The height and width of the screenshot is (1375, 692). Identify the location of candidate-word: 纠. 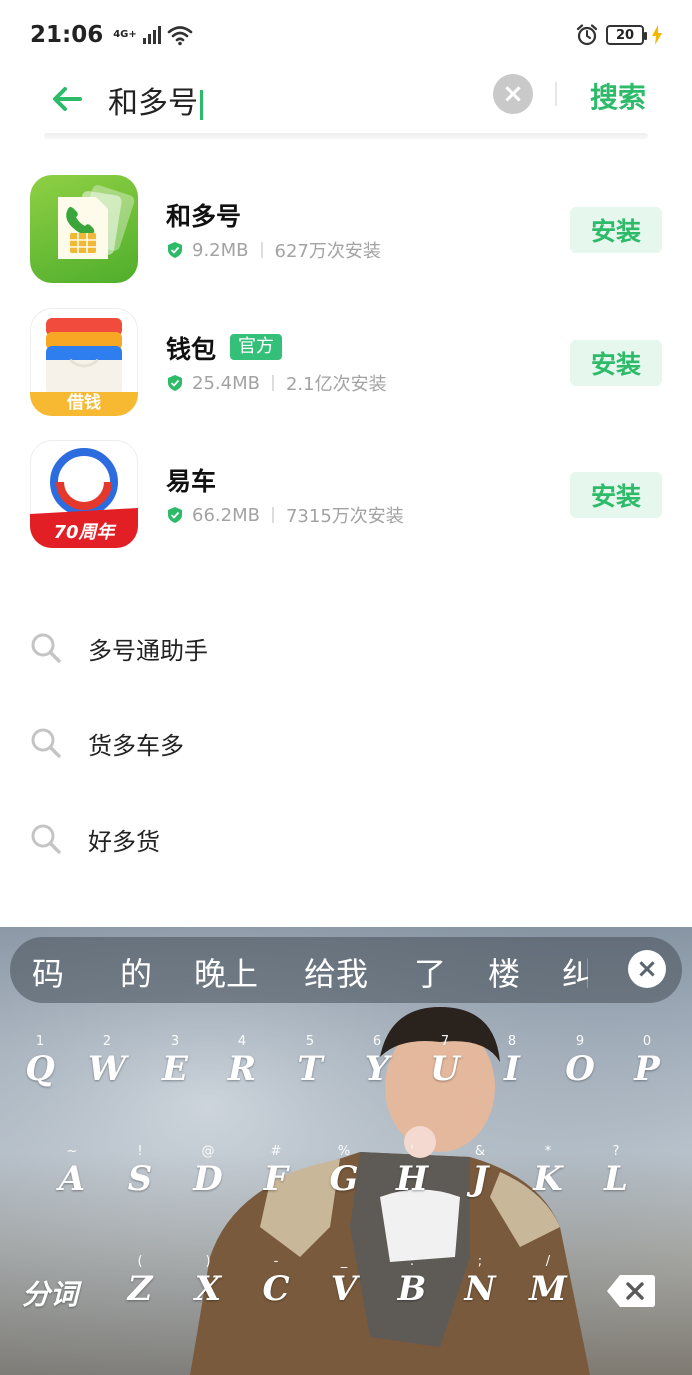
(575, 972).